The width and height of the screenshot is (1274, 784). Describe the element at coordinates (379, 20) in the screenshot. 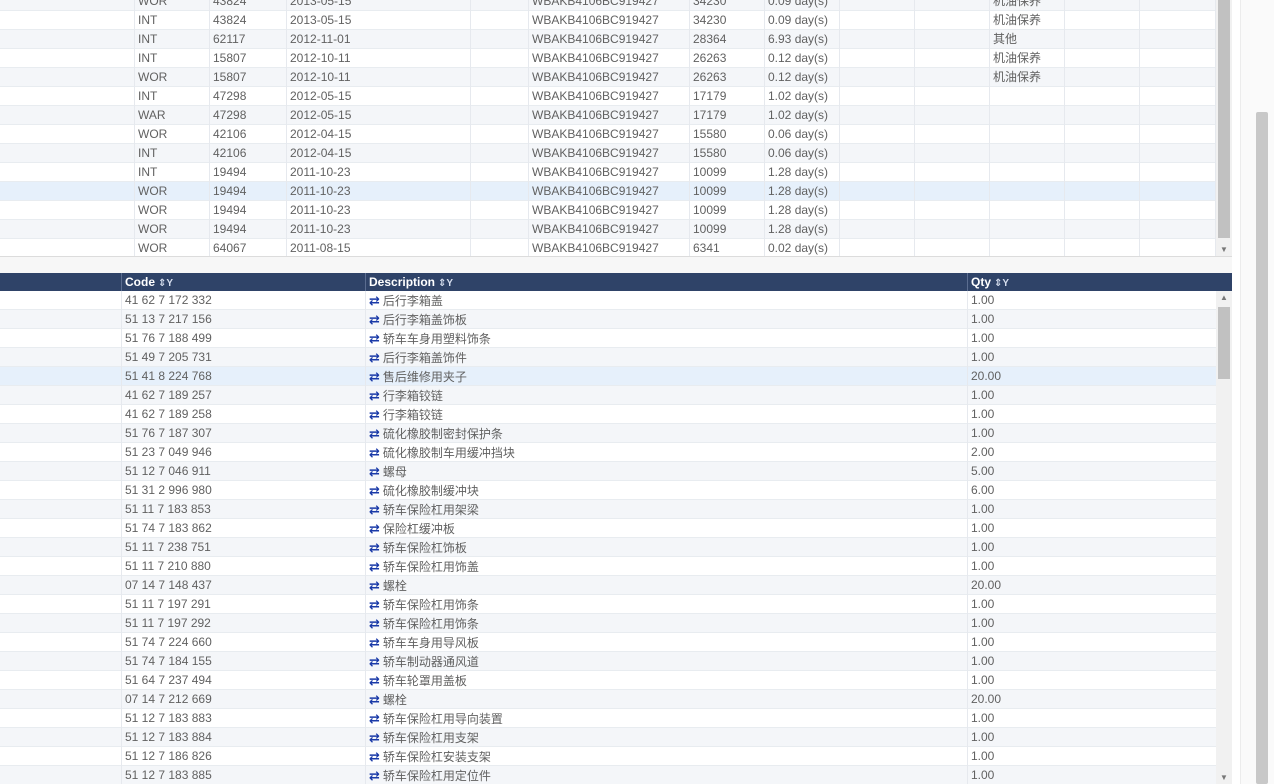

I see `history-cell-date: 2013-05-15` at that location.